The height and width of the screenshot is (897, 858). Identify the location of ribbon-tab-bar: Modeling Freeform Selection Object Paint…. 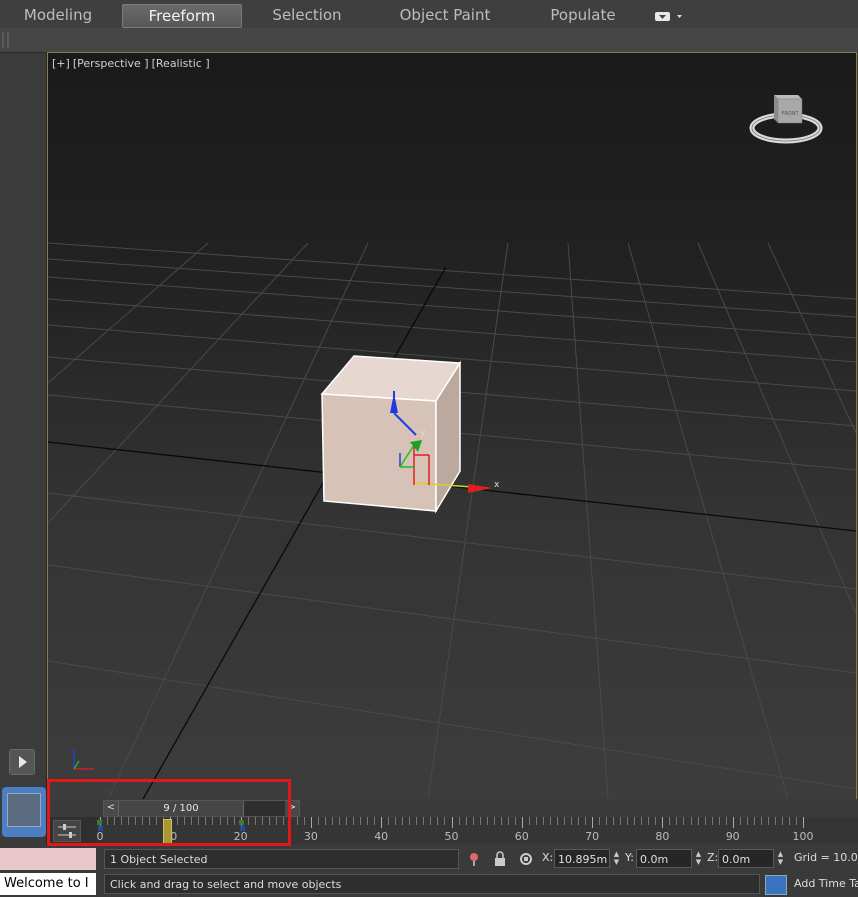
(429, 14).